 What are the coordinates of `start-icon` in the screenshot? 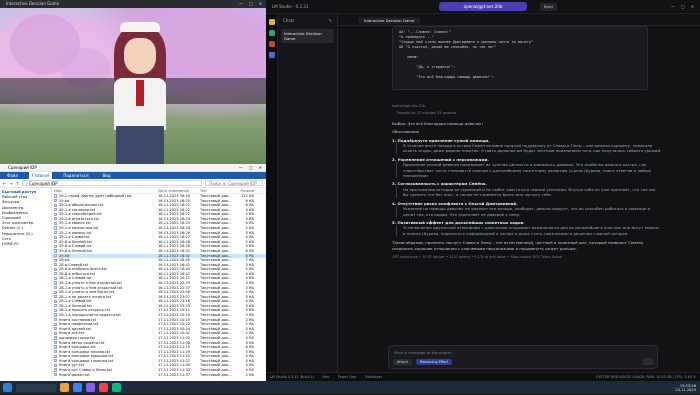 It's located at (7, 387).